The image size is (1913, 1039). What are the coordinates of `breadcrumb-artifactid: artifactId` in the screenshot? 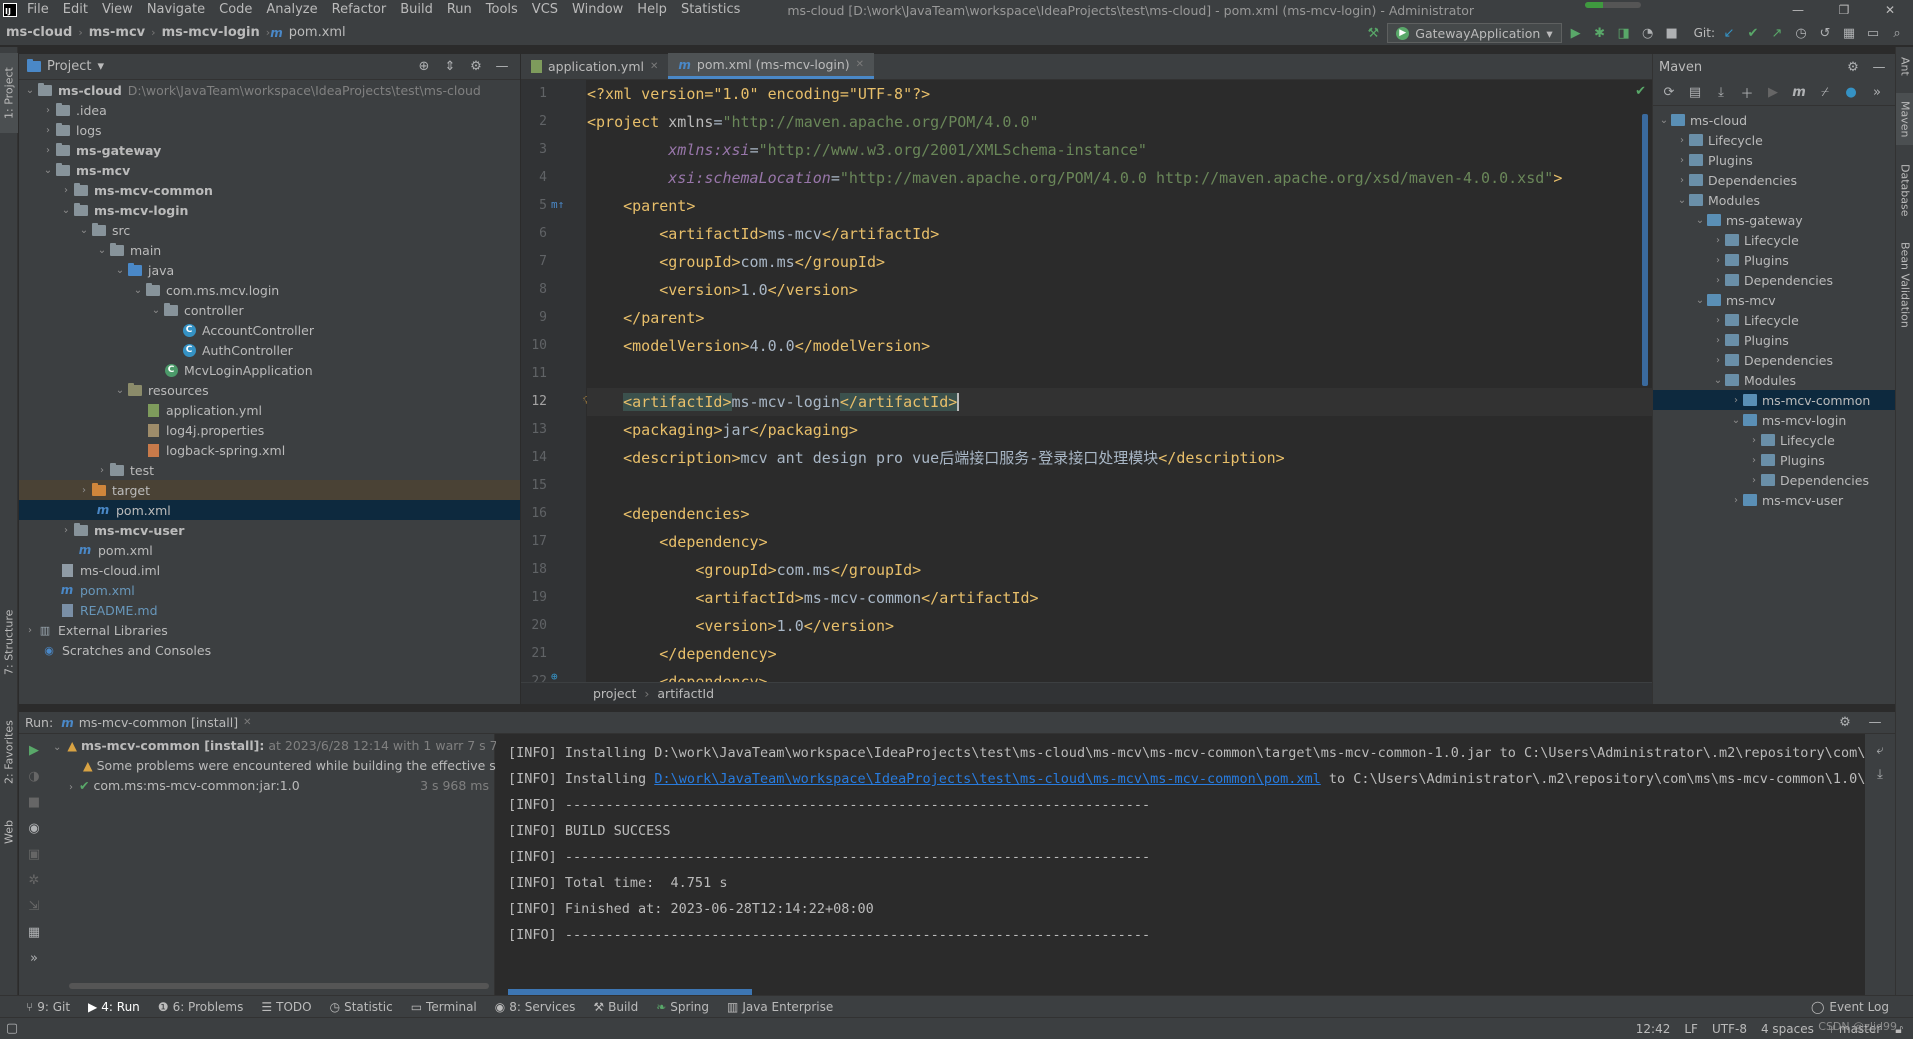 It's located at (685, 693).